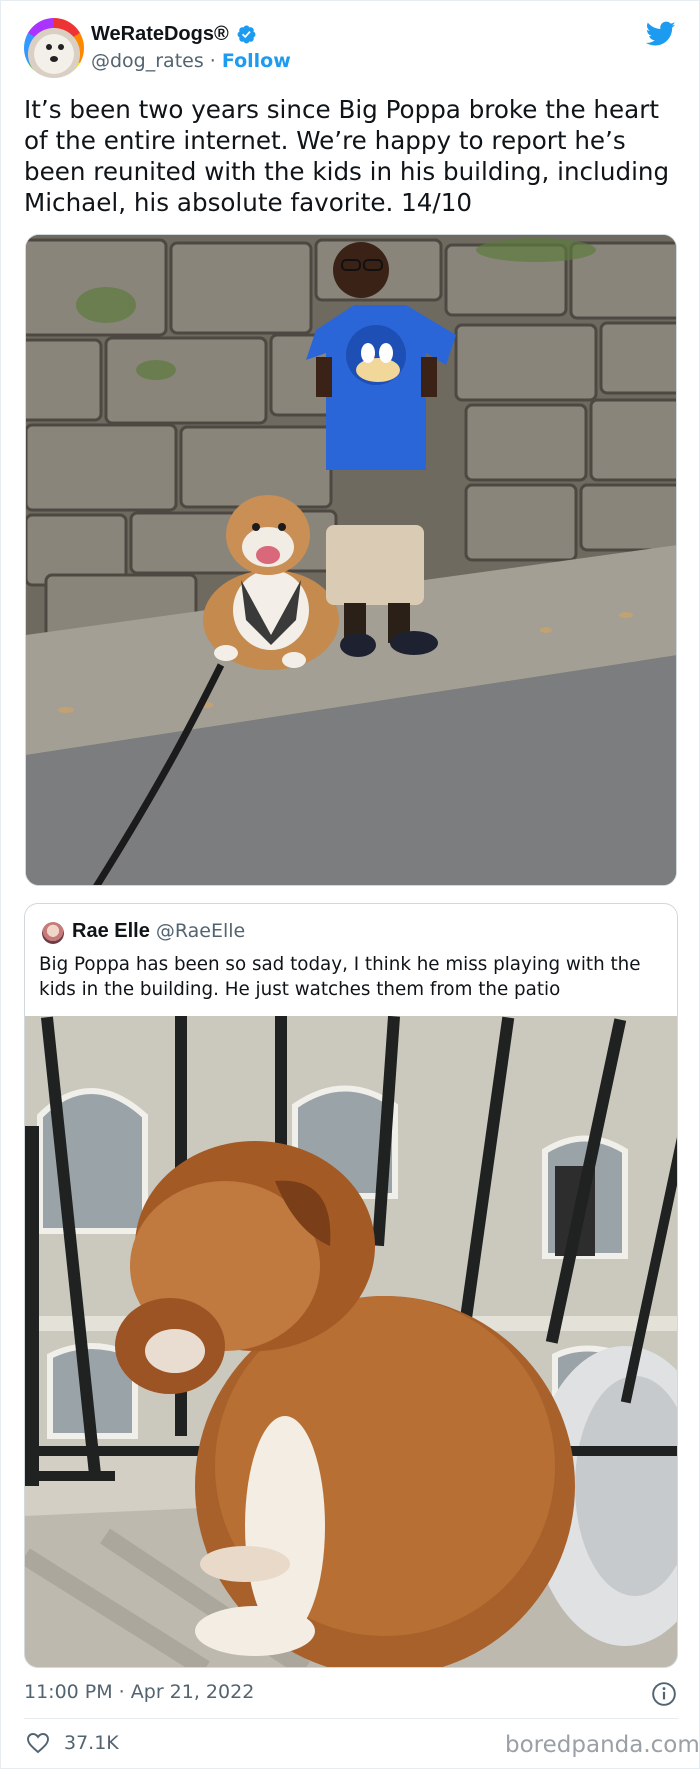 Image resolution: width=700 pixels, height=1769 pixels. What do you see at coordinates (256, 61) in the screenshot?
I see `follow-button: Follow` at bounding box center [256, 61].